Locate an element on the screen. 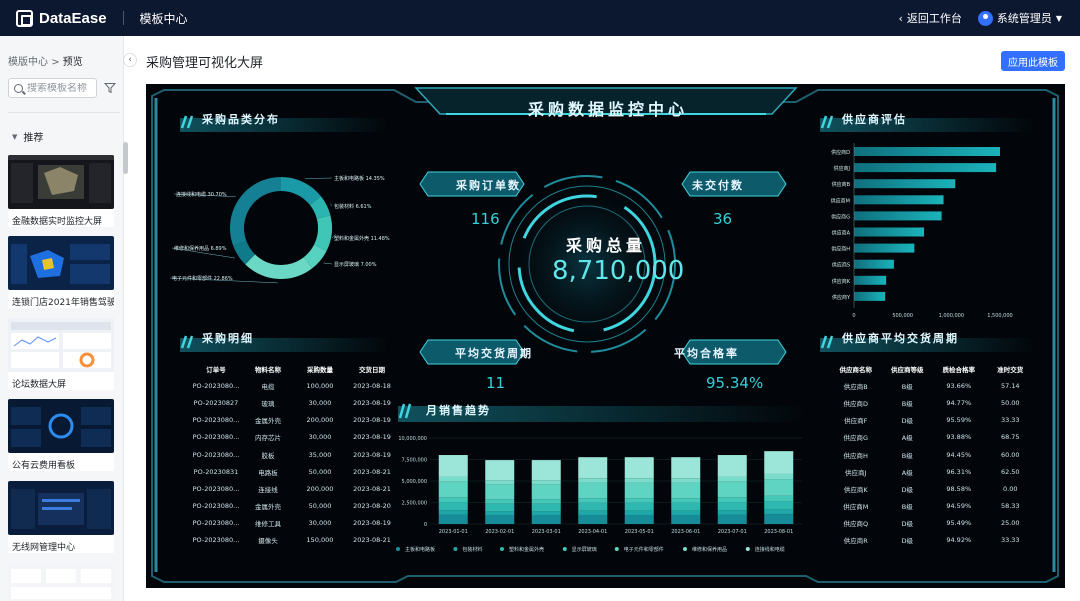  table-row: 供应商M B级 94.59% 58.33 is located at coordinates (933, 506).